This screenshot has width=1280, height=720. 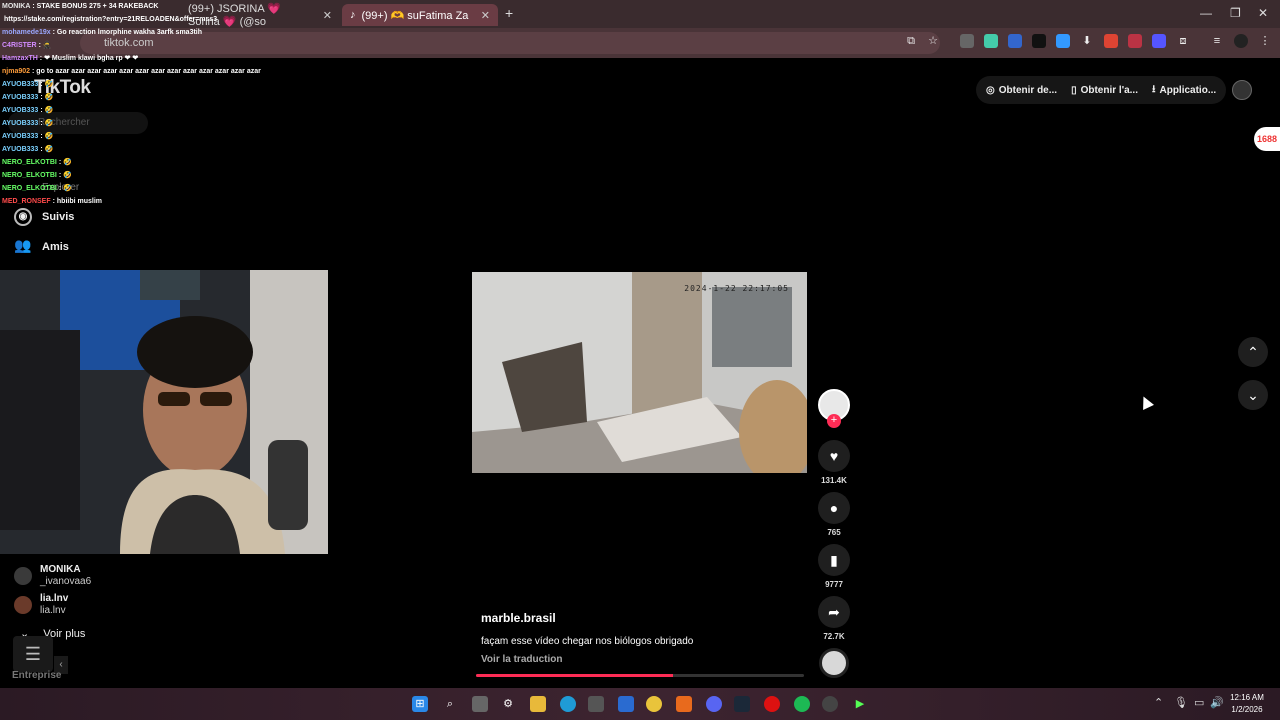 I want to click on microphone-icon: 🎙, so click(x=1181, y=702).